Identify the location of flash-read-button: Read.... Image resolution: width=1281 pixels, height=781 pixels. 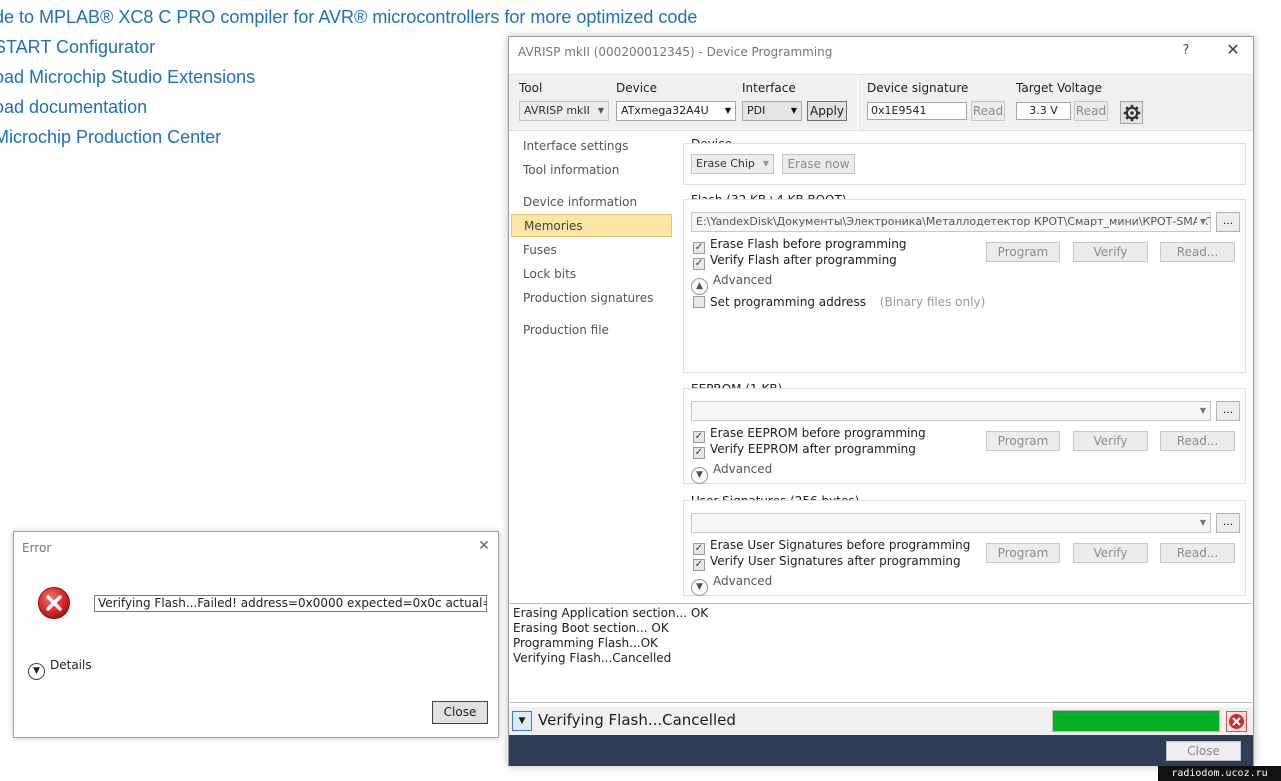
(1197, 252).